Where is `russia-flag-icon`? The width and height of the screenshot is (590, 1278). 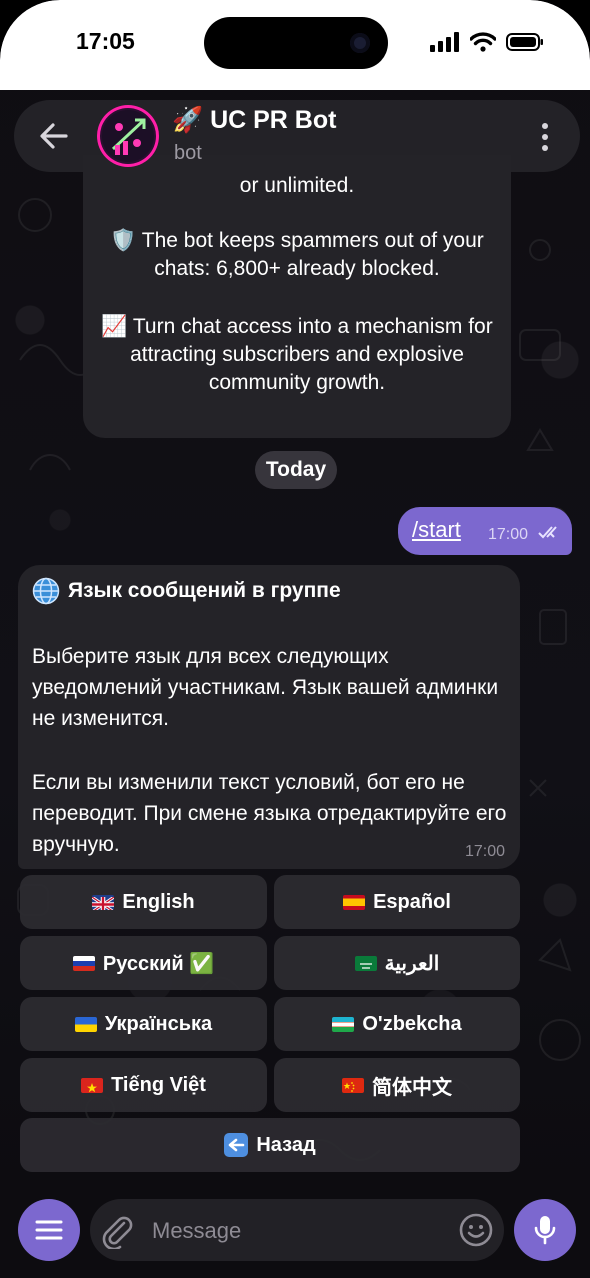
russia-flag-icon is located at coordinates (83, 963).